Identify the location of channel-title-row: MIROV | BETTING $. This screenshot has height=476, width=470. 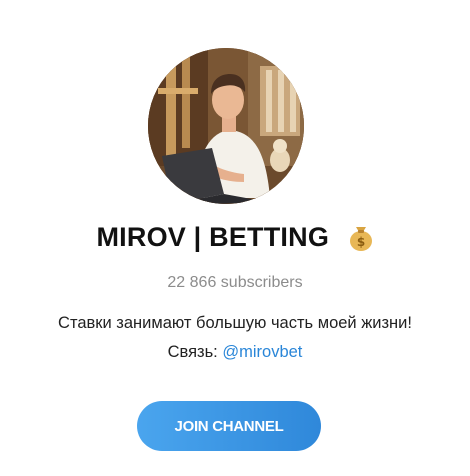
(235, 237).